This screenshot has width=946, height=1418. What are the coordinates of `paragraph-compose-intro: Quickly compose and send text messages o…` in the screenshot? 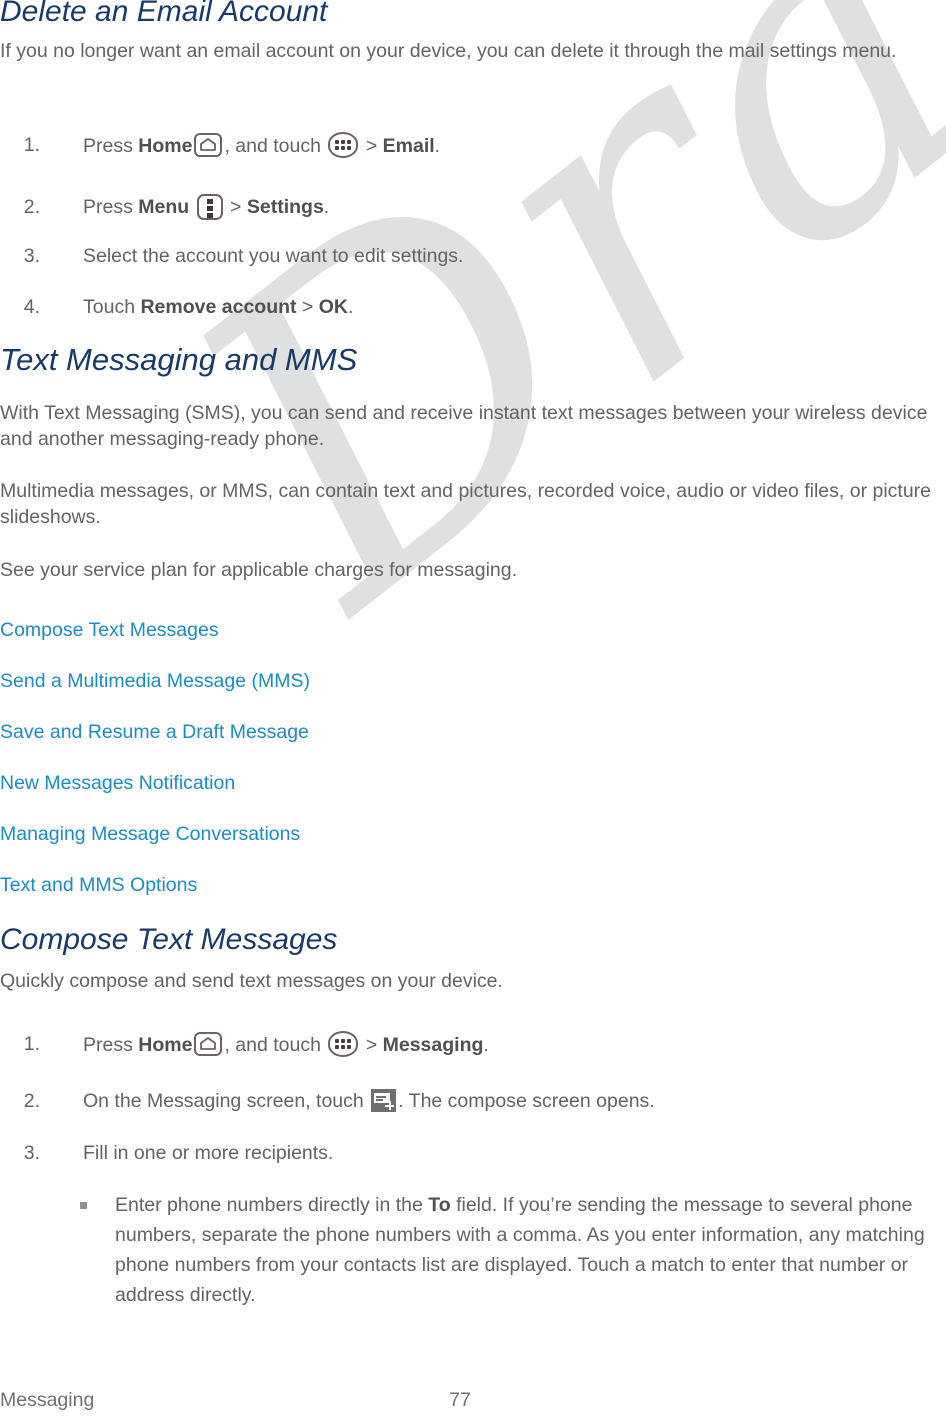 It's located at (251, 981).